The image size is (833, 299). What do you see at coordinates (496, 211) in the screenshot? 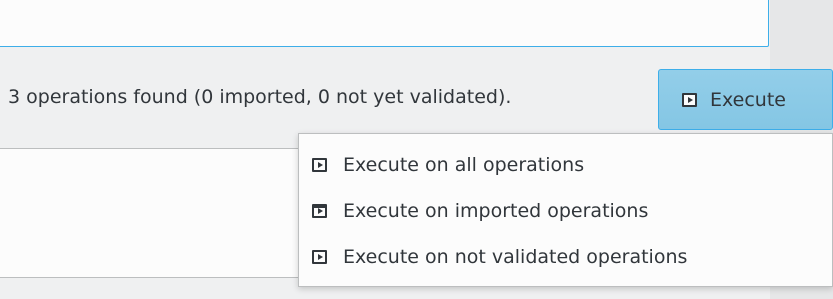
I see `menu-item-label: Execute on imported operations` at bounding box center [496, 211].